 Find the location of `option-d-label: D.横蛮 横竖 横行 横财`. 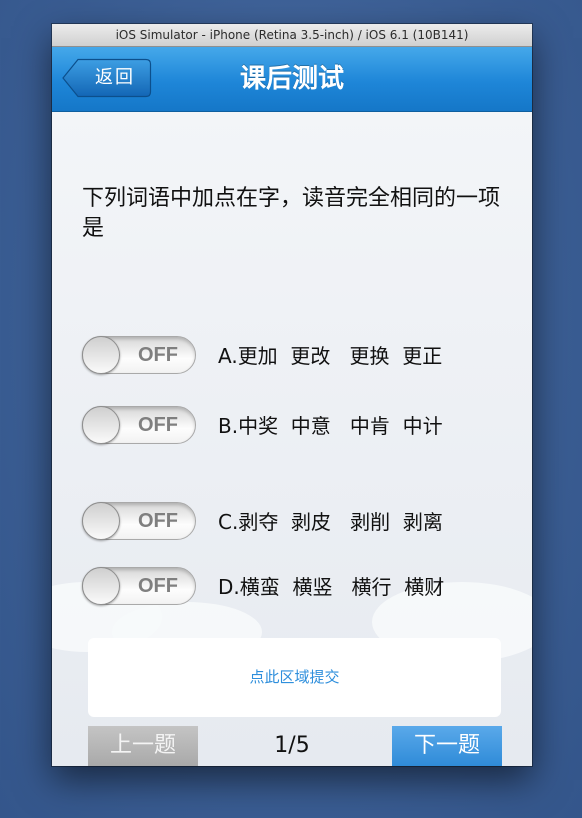

option-d-label: D.横蛮 横竖 横行 横财 is located at coordinates (331, 587).